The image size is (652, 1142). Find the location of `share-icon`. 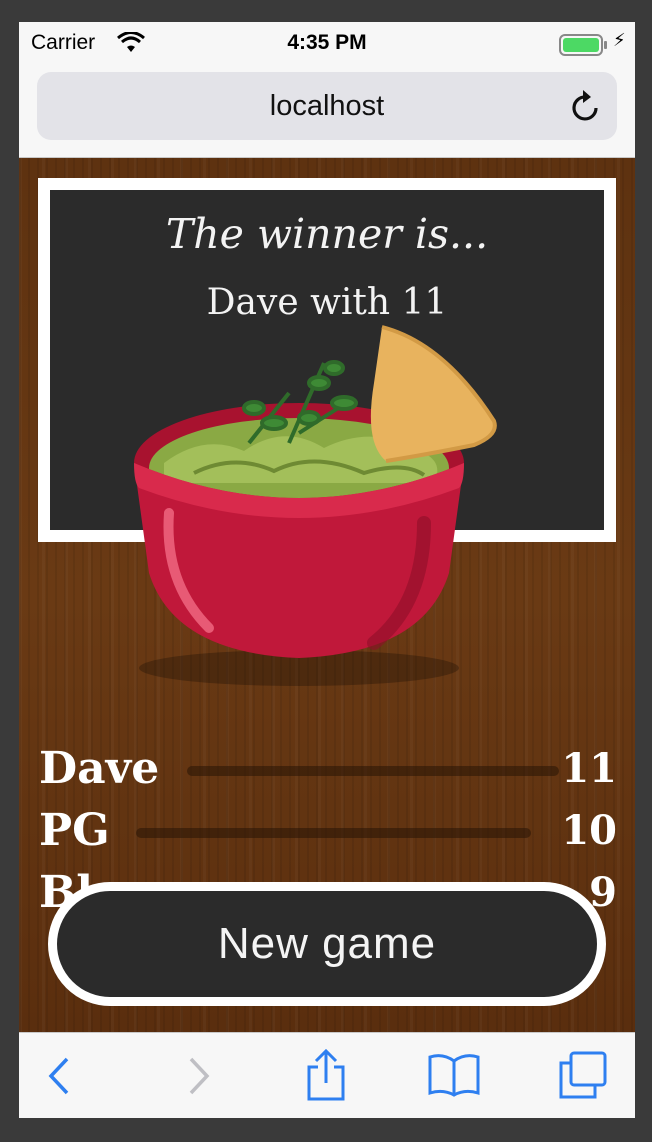

share-icon is located at coordinates (326, 1076).